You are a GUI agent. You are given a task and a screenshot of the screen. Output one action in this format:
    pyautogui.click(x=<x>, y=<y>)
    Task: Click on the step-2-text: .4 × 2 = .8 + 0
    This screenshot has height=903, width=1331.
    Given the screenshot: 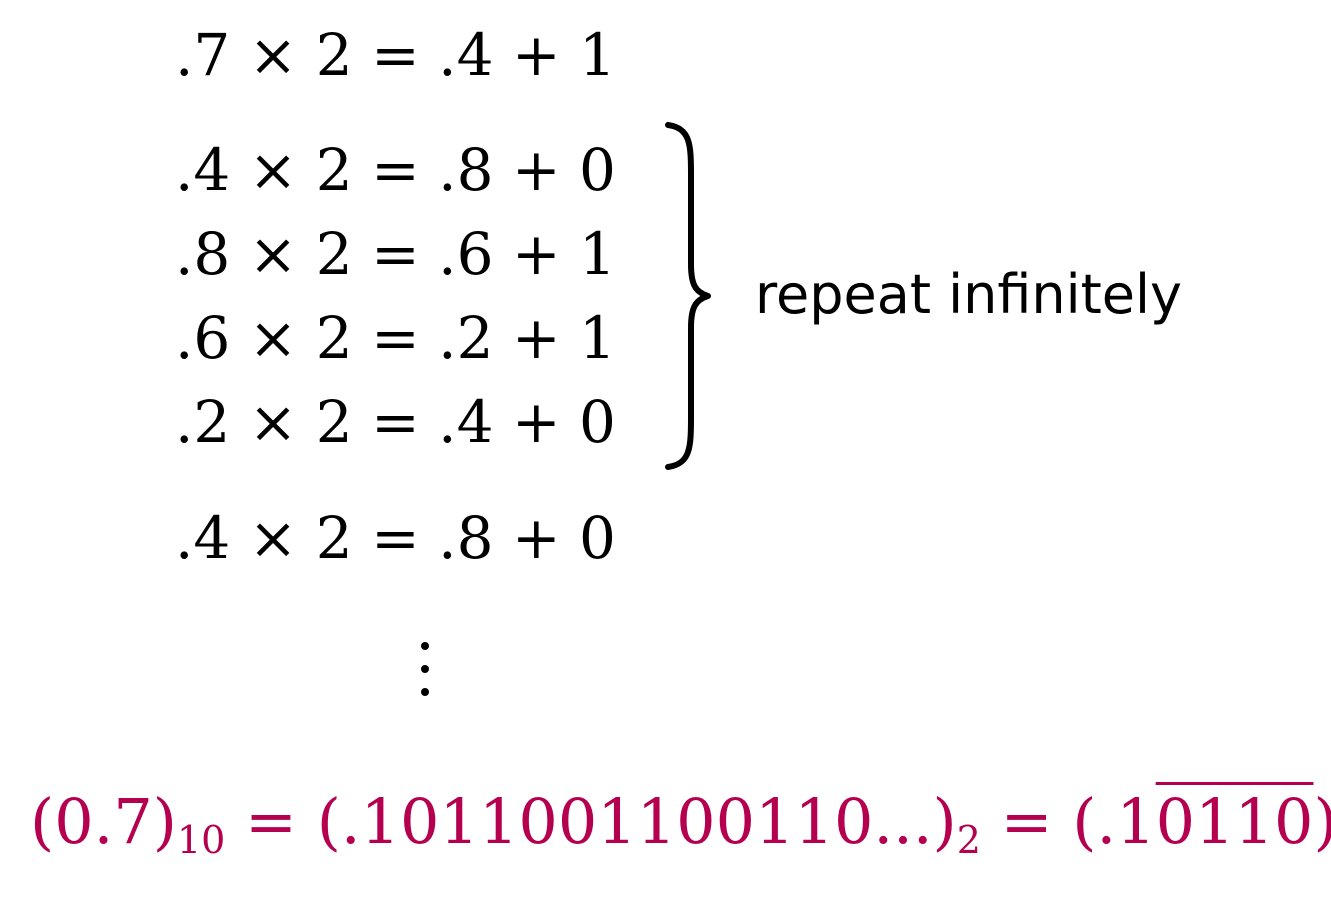 What is the action you would take?
    pyautogui.click(x=395, y=170)
    